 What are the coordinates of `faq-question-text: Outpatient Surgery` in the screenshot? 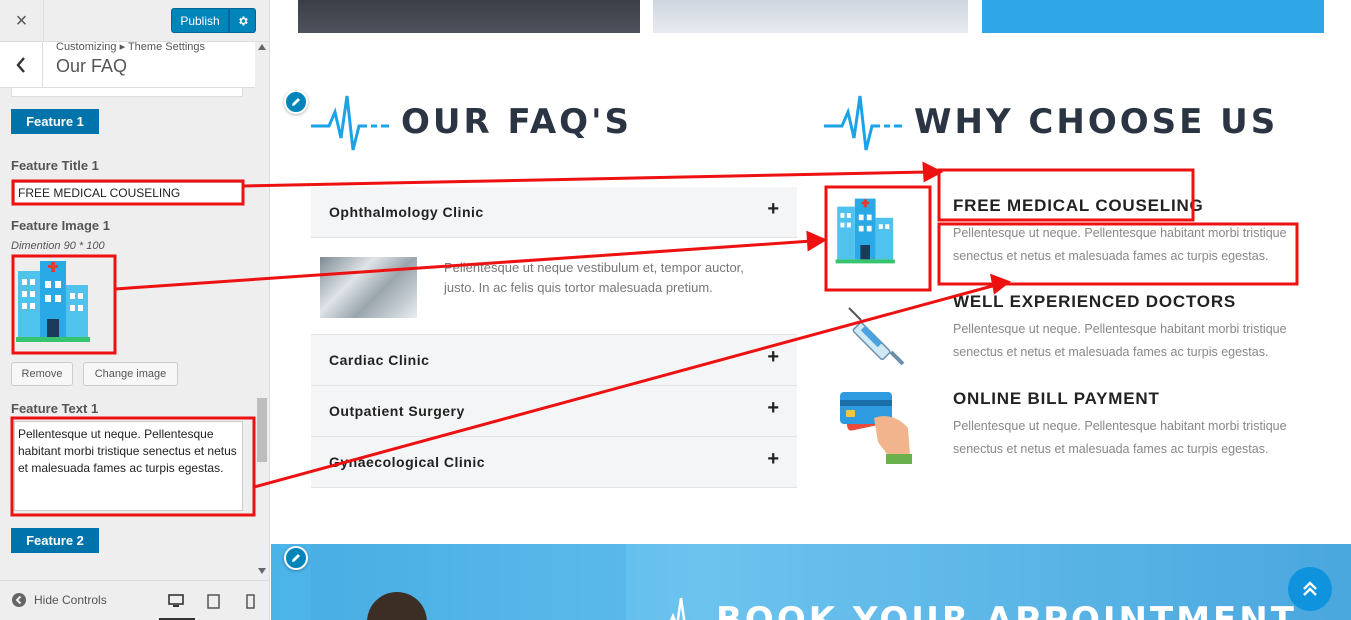 It's located at (397, 411).